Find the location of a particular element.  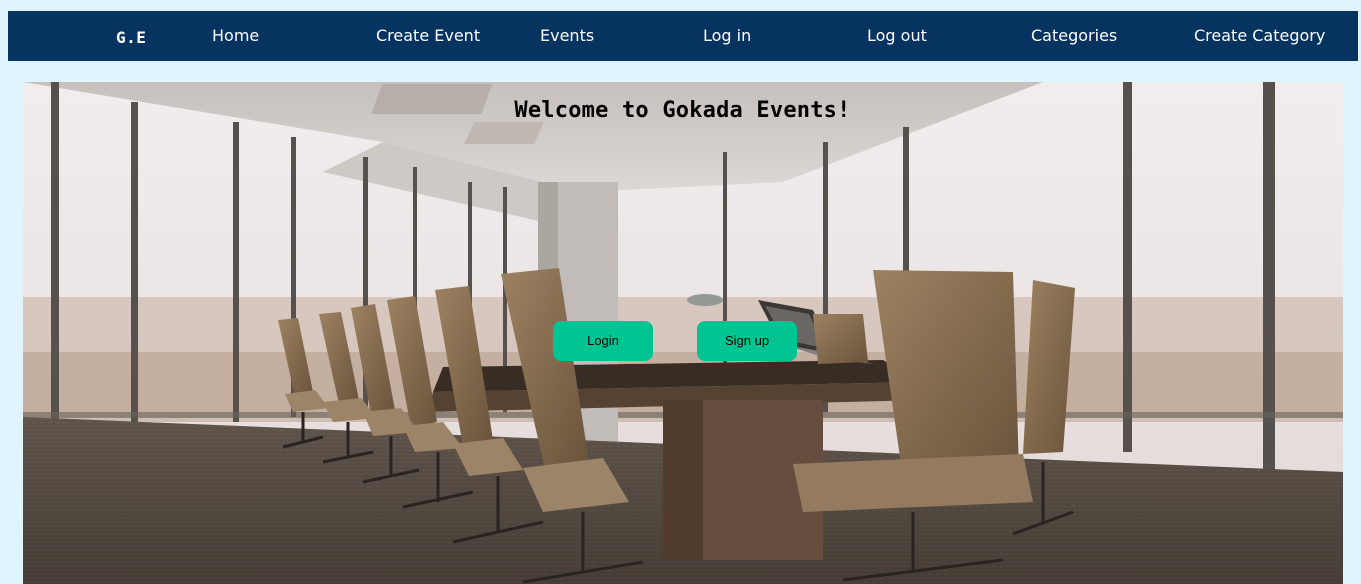

nav-events-link: Events is located at coordinates (567, 36).